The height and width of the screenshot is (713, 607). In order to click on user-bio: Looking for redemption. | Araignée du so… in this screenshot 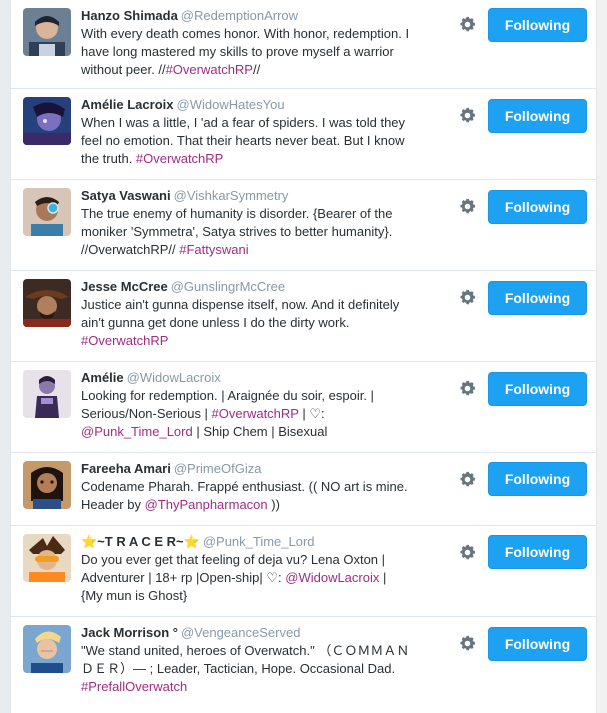, I will do `click(227, 413)`.